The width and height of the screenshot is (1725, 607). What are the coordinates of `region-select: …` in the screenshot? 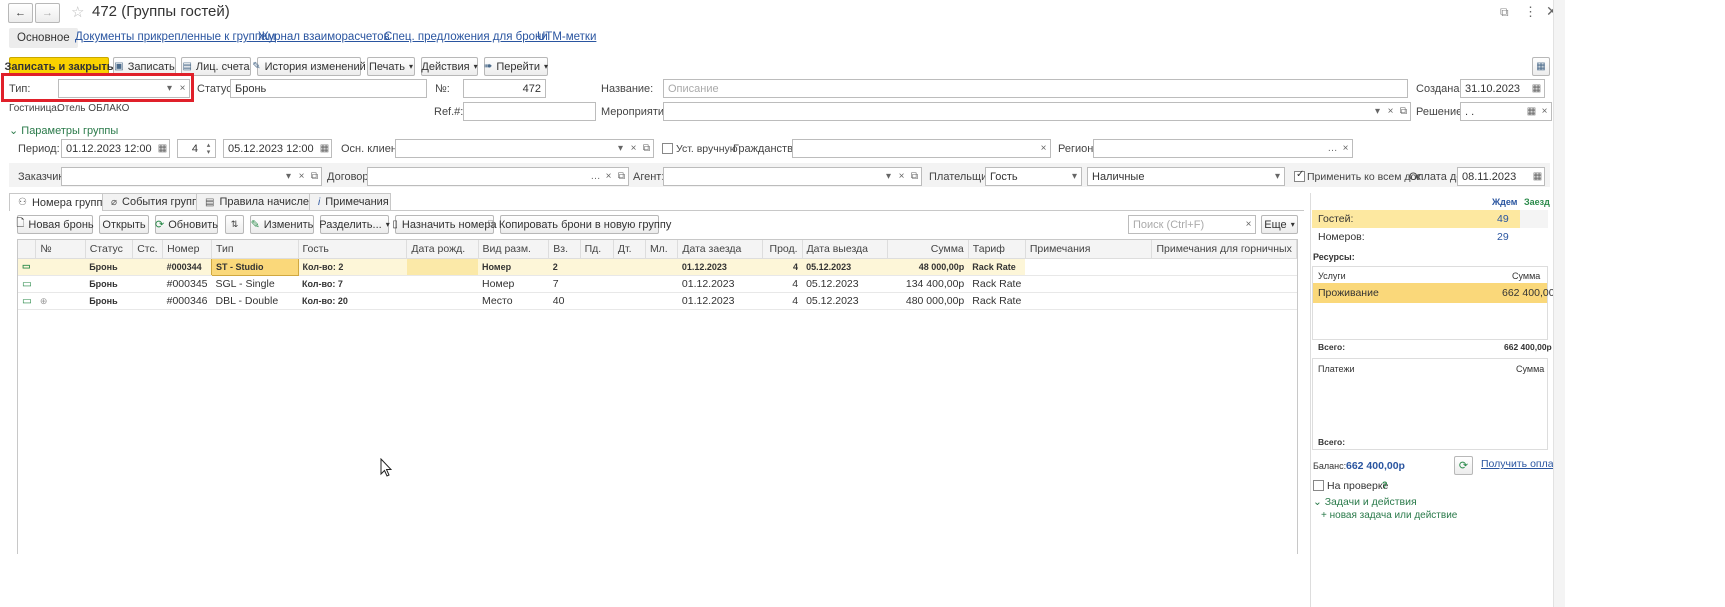 It's located at (1333, 148).